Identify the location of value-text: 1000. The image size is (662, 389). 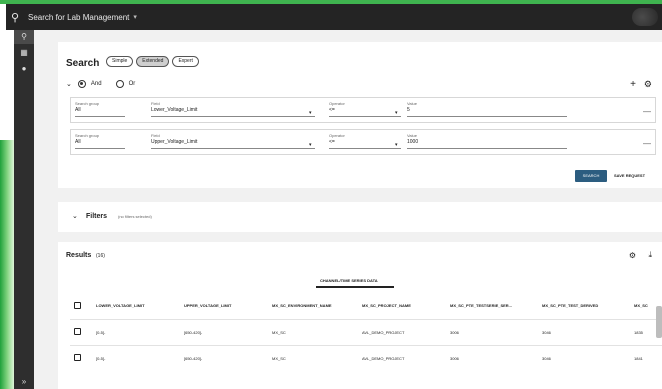
(413, 142).